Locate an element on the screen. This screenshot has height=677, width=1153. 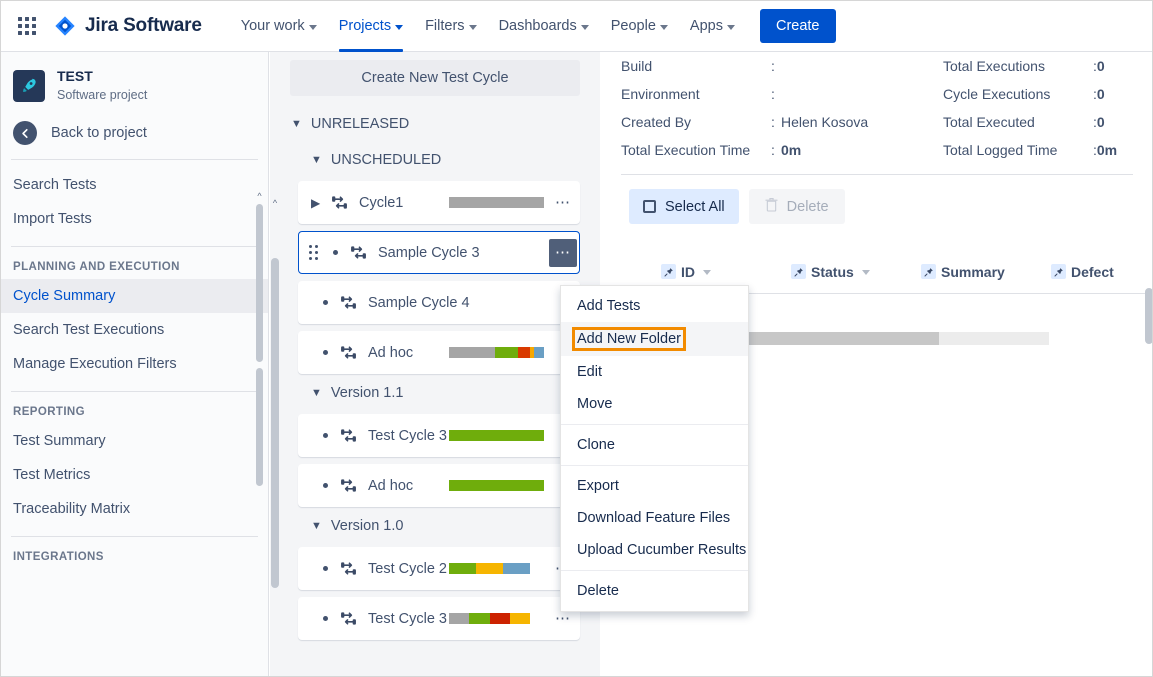
tree-cycle-row: ▶ Cycle1 ⋯ is located at coordinates (439, 202).